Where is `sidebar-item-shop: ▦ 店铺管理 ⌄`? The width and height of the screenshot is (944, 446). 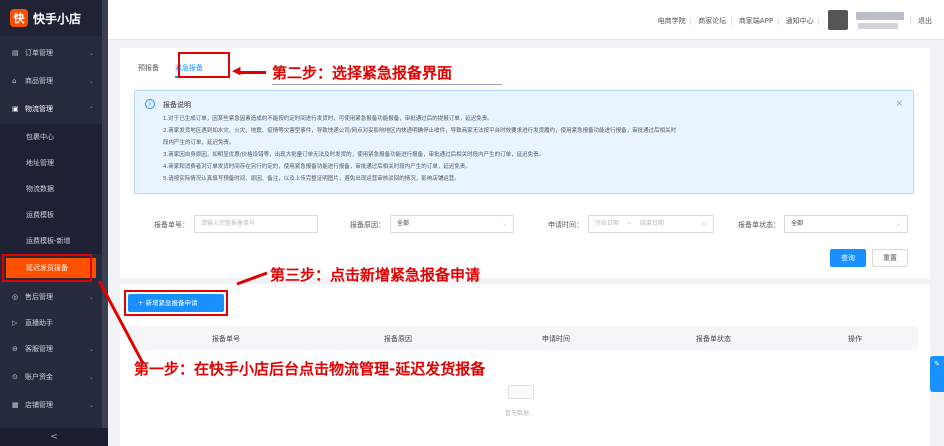
sidebar-item-shop: ▦ 店铺管理 ⌄ is located at coordinates (54, 405).